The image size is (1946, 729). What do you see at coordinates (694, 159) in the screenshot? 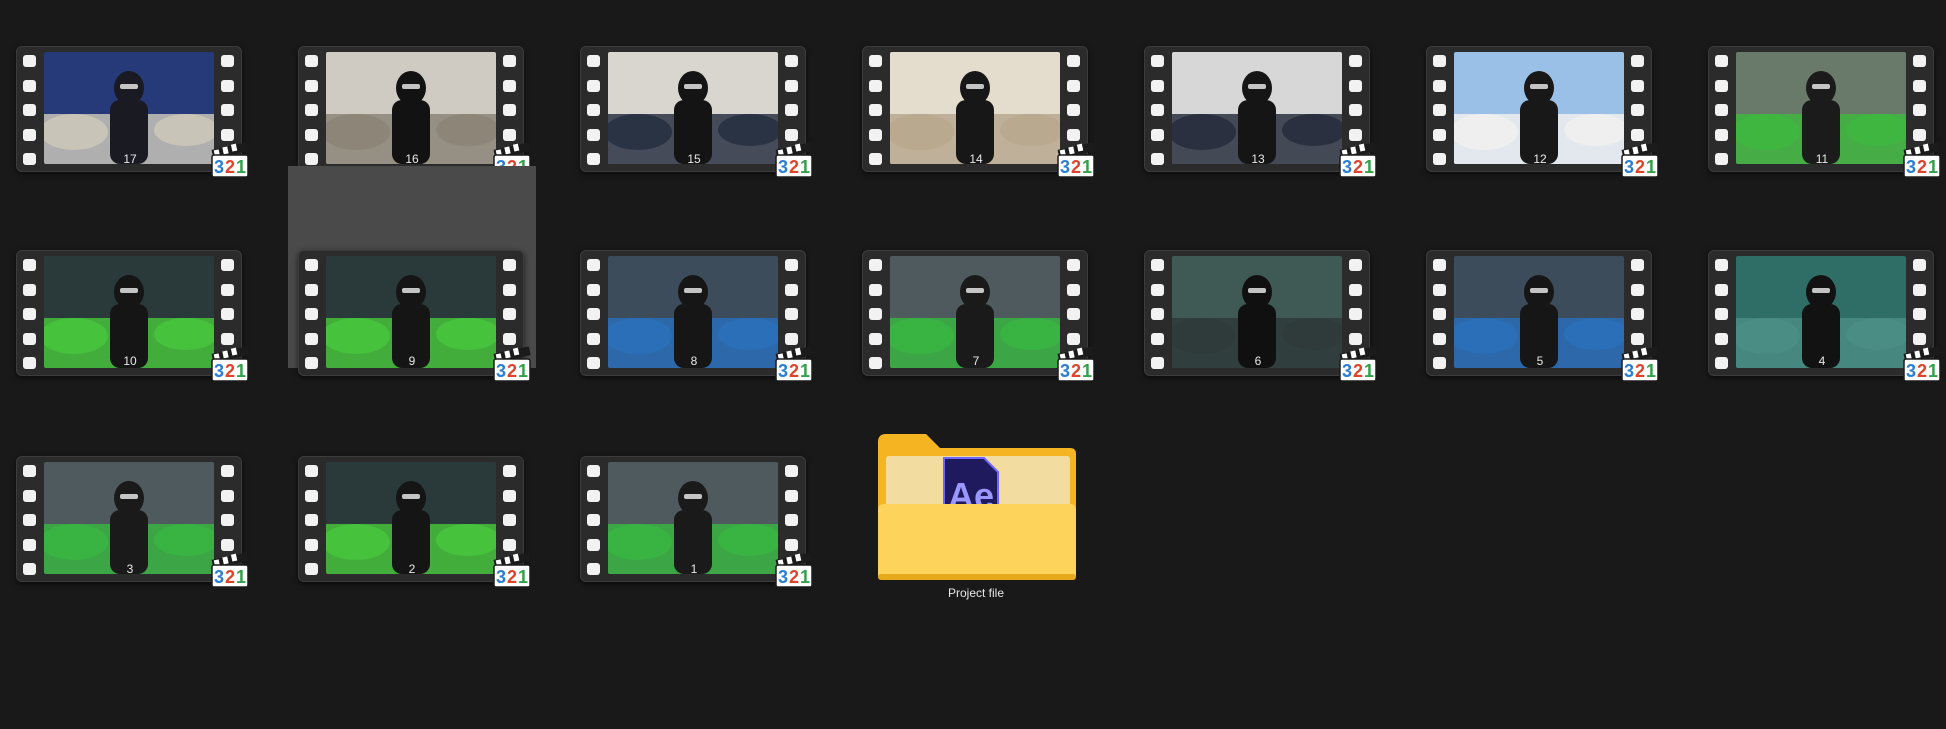
I see `item-label: 15` at bounding box center [694, 159].